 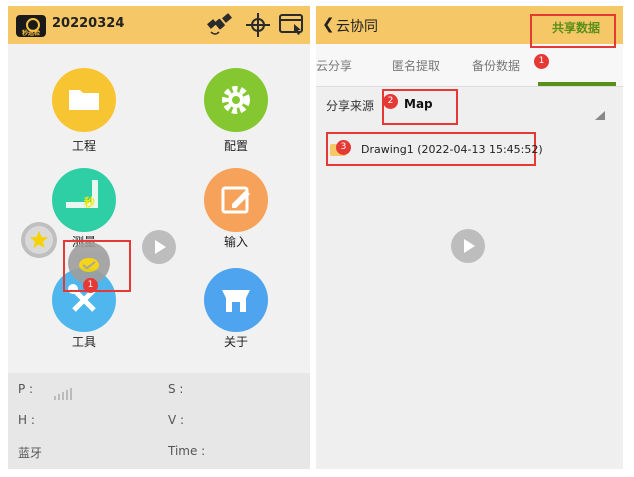 What do you see at coordinates (31, 26) in the screenshot?
I see `app-logo: 秒巡检` at bounding box center [31, 26].